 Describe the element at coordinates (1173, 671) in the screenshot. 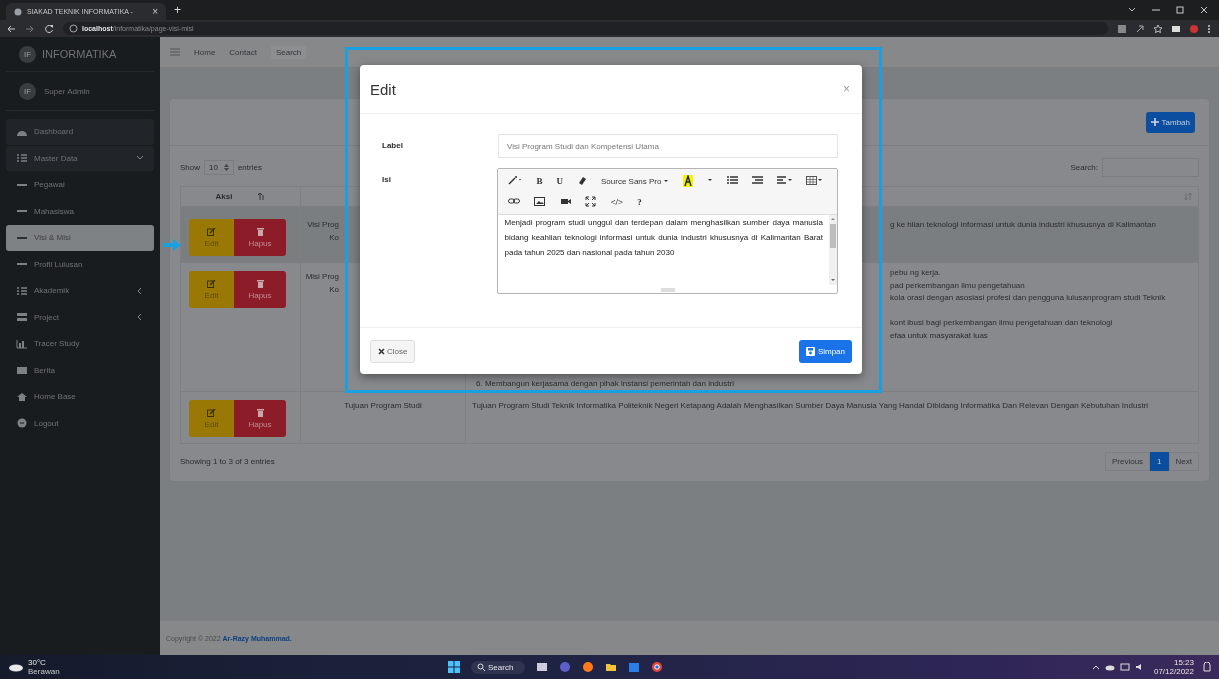

I see `clock-date: 07/12/2022` at that location.